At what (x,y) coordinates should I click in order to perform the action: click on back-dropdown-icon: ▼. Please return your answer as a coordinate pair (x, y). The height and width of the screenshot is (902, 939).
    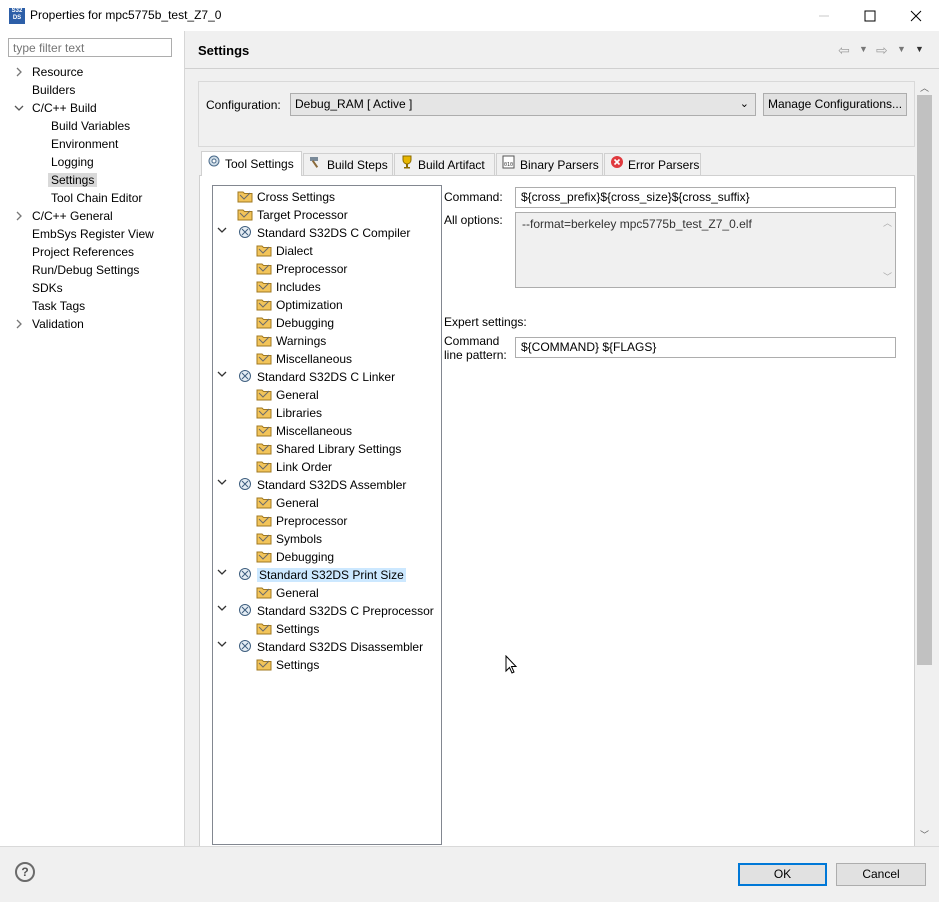
    Looking at the image, I should click on (863, 49).